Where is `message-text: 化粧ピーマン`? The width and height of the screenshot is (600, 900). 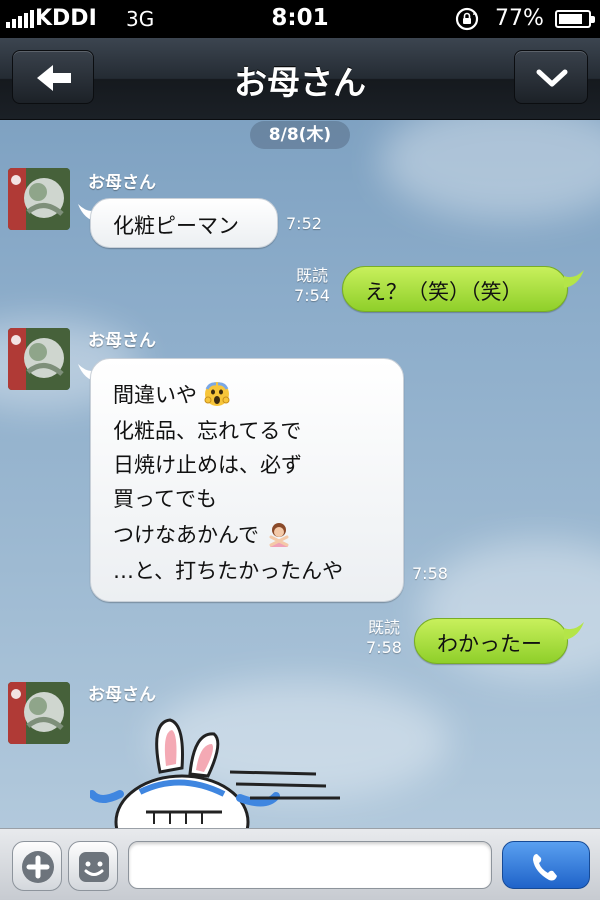 message-text: 化粧ピーマン is located at coordinates (176, 226).